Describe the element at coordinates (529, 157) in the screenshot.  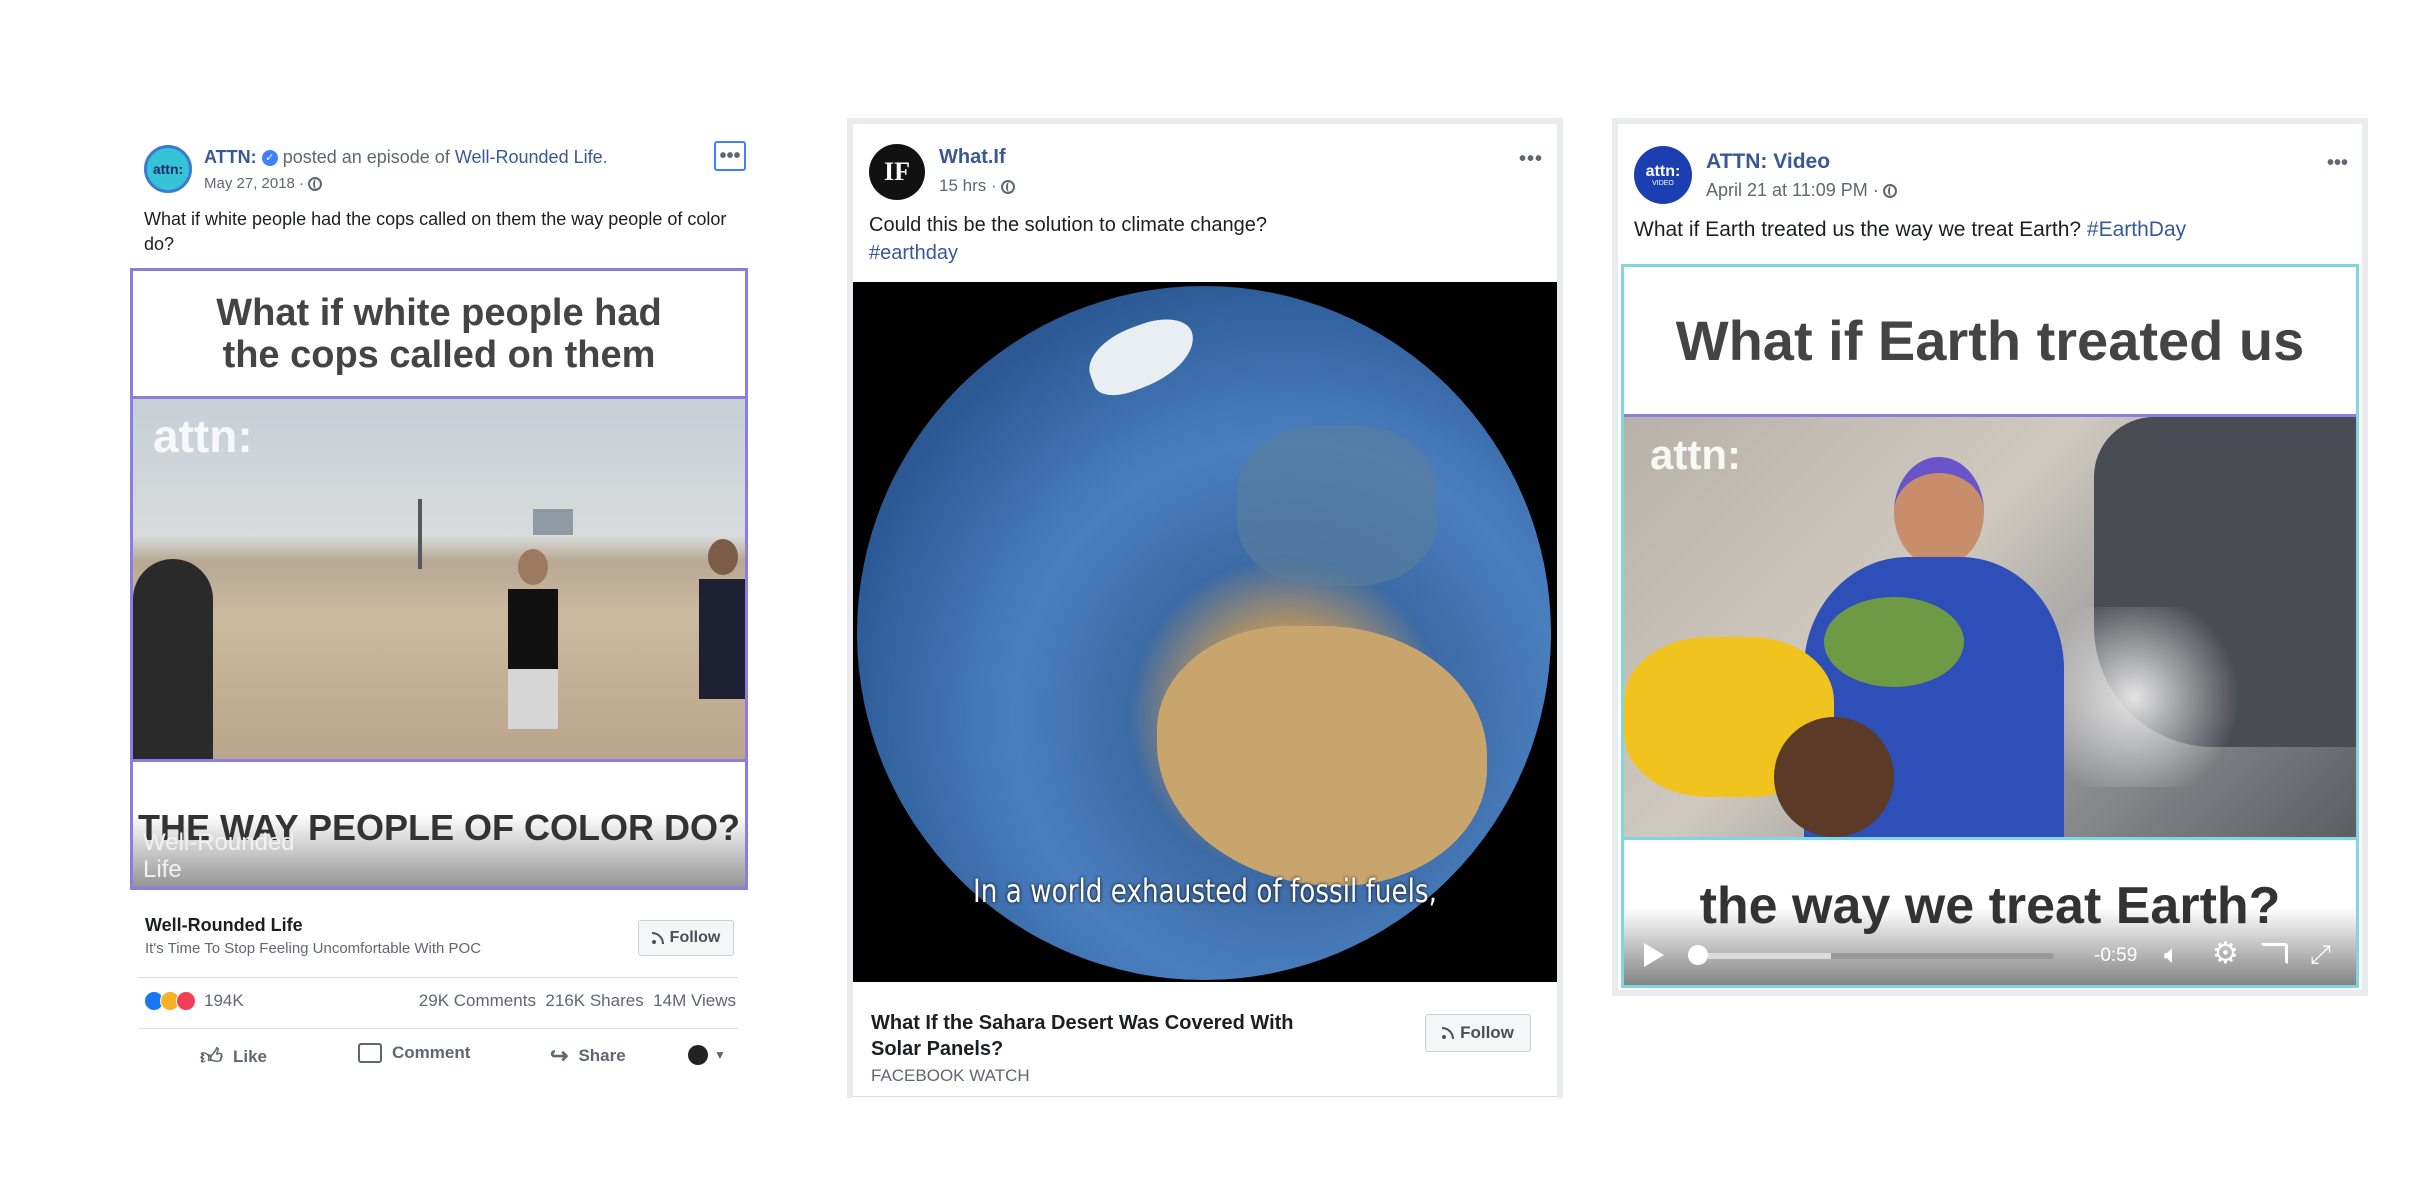
I see `show-link: Well-Rounded Life` at that location.